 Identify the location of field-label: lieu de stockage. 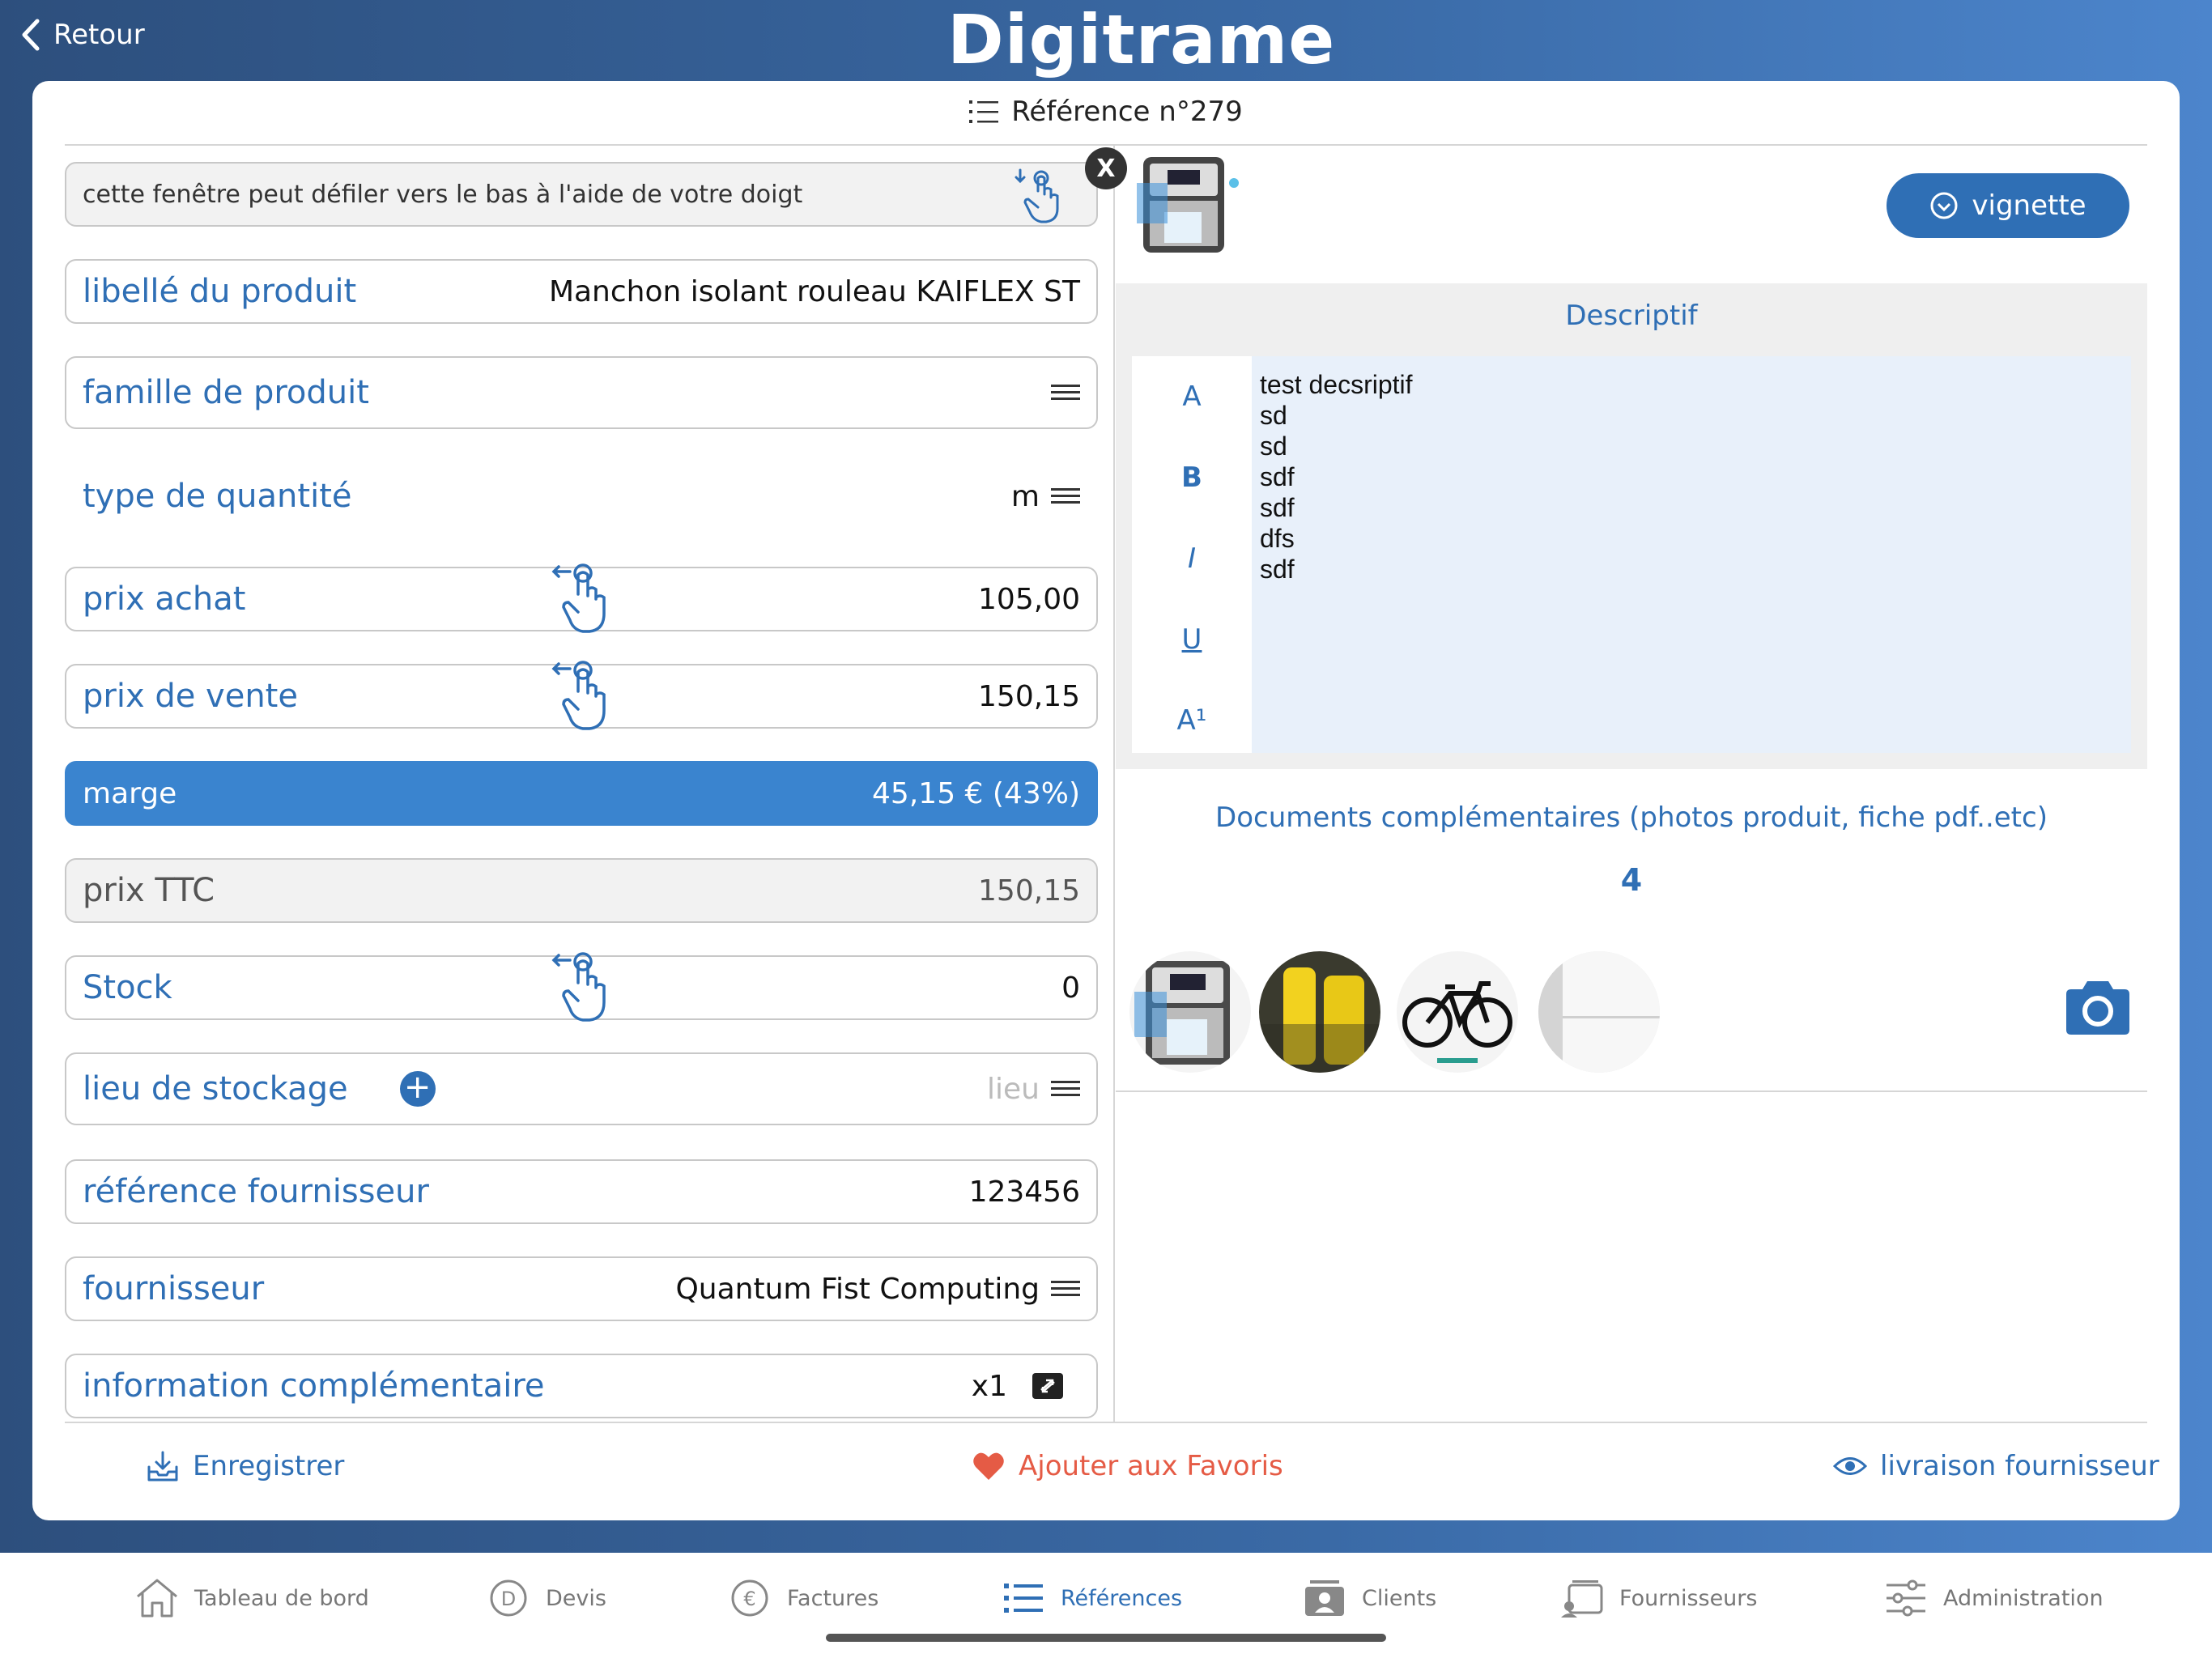
(215, 1088).